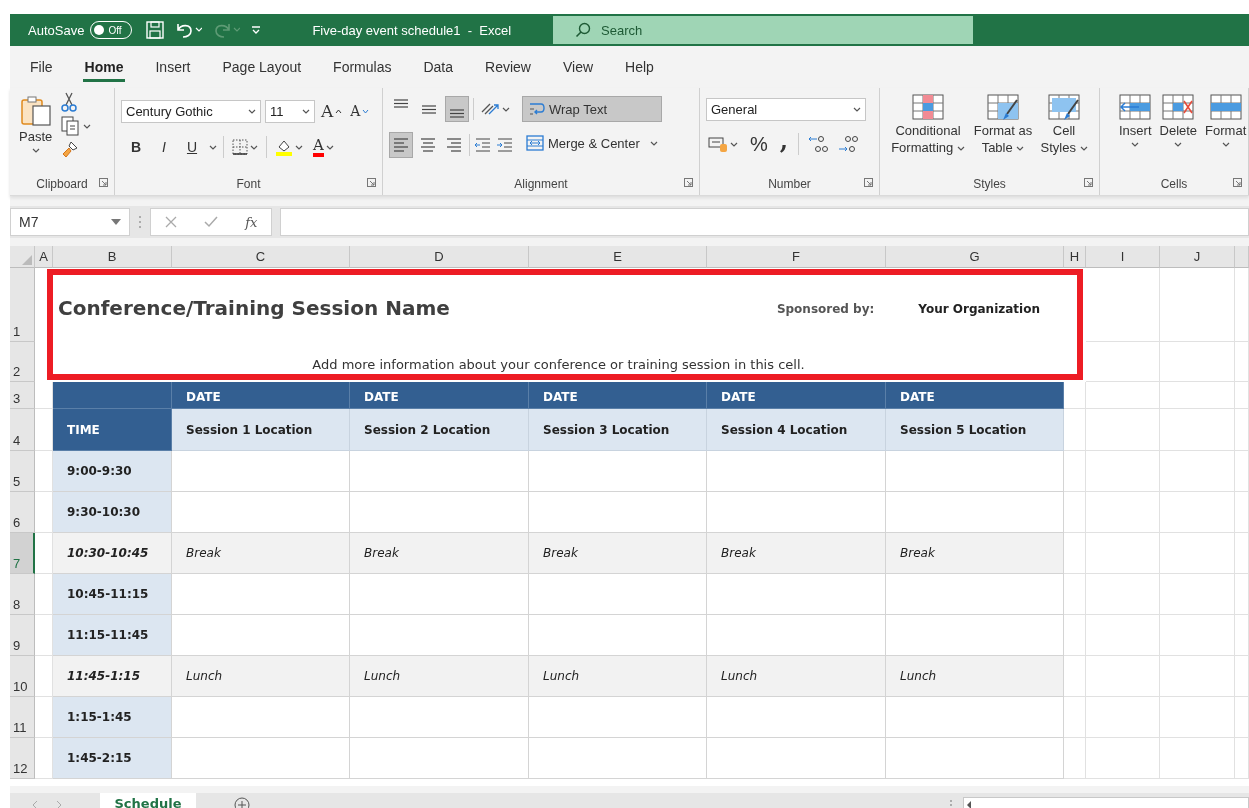  I want to click on ribbon-tab: Help, so click(639, 67).